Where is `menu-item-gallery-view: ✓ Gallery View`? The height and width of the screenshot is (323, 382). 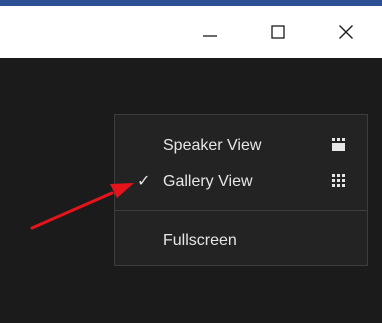 menu-item-gallery-view: ✓ Gallery View is located at coordinates (241, 182).